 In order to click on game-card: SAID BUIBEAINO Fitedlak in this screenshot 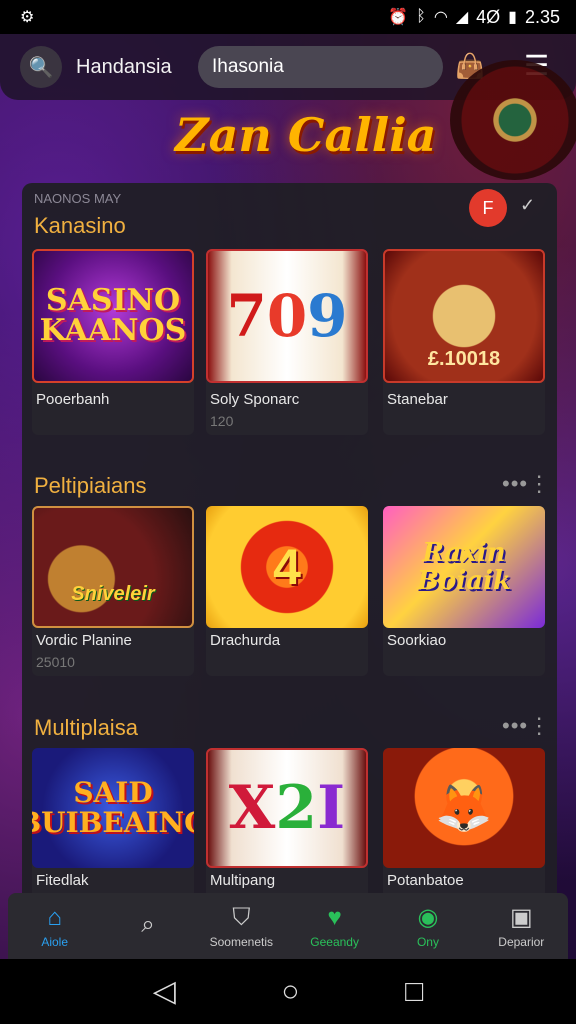, I will do `click(113, 823)`.